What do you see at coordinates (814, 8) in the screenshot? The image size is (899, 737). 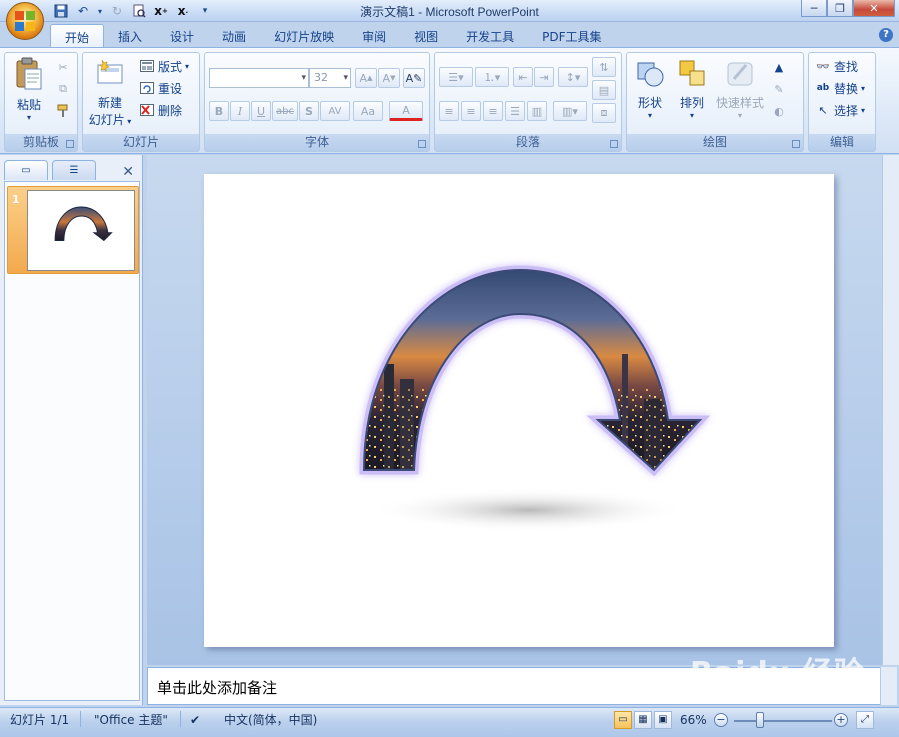 I see `minimize-button: ─` at bounding box center [814, 8].